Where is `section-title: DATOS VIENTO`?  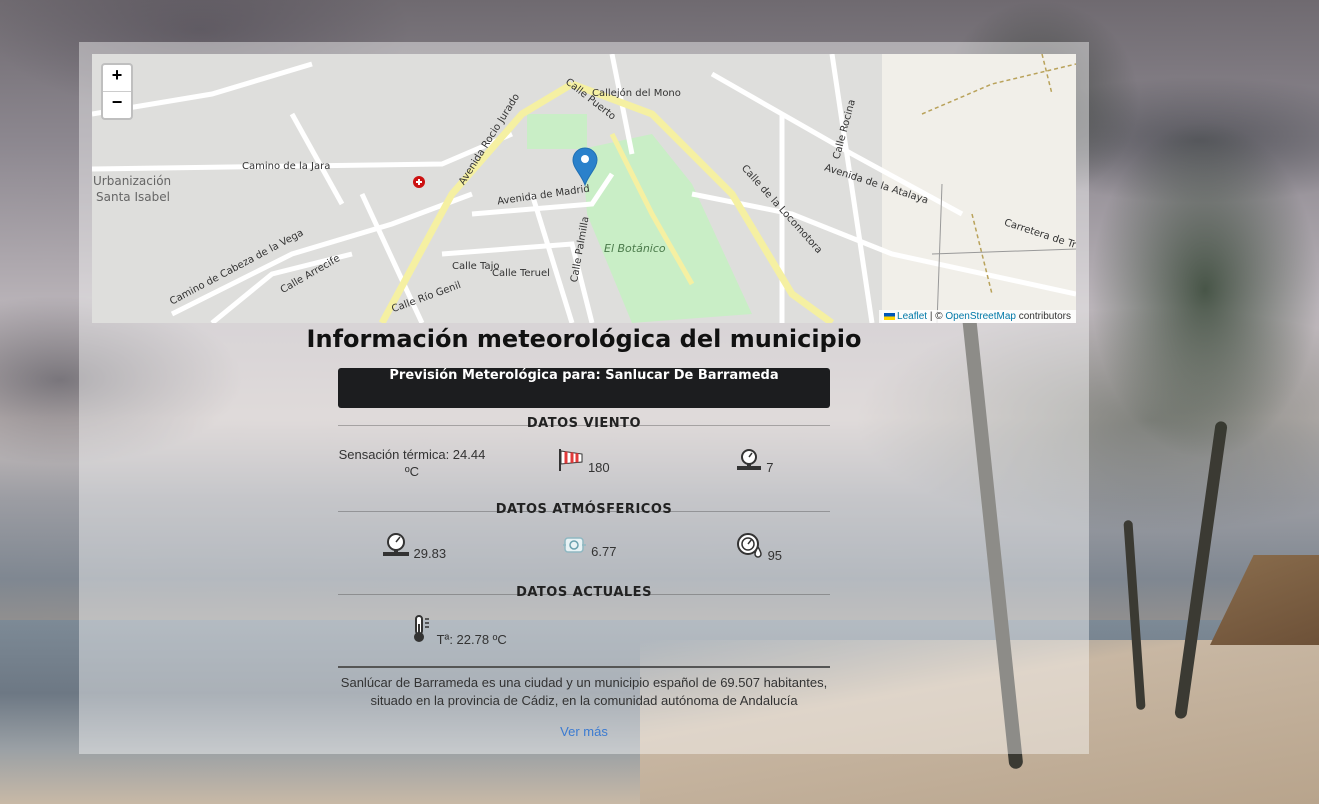 section-title: DATOS VIENTO is located at coordinates (584, 423).